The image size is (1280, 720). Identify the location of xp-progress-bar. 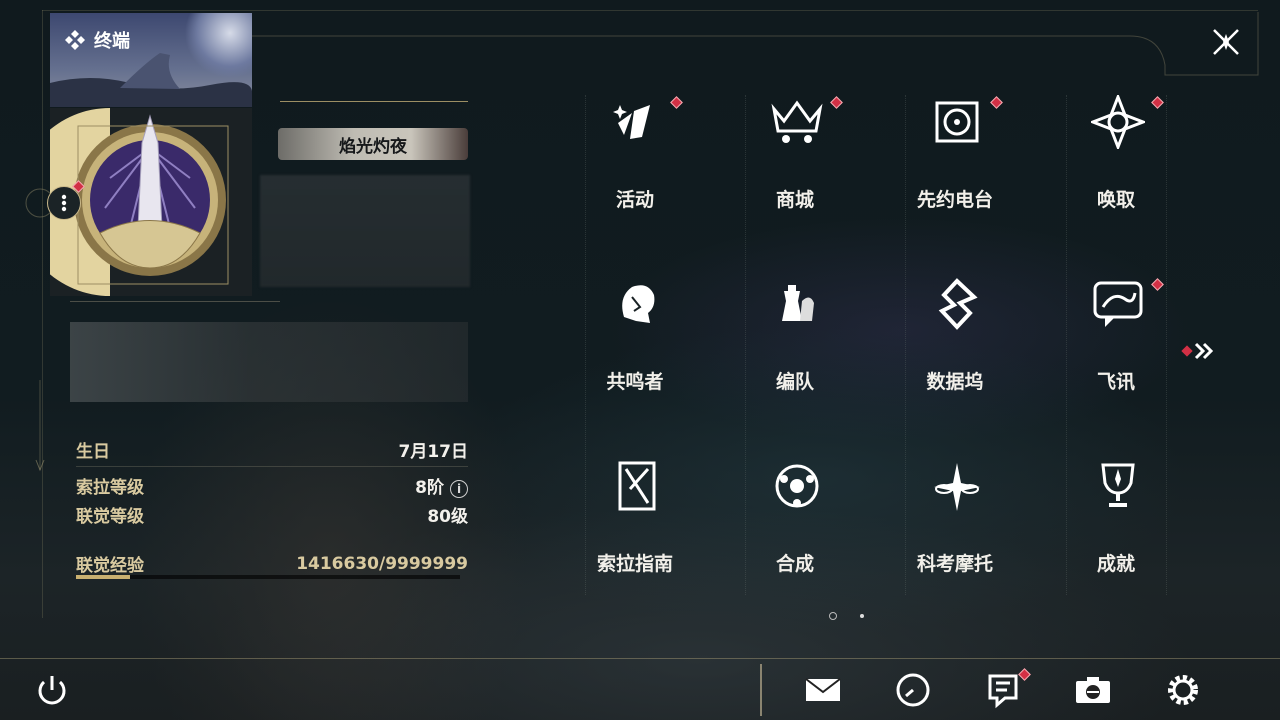
(268, 577).